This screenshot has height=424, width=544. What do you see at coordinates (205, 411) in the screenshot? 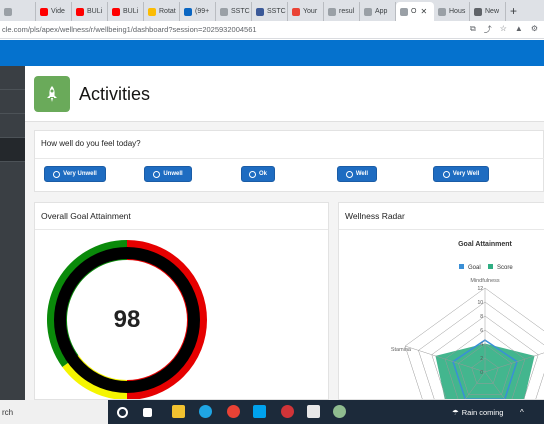
I see `edge-icon` at bounding box center [205, 411].